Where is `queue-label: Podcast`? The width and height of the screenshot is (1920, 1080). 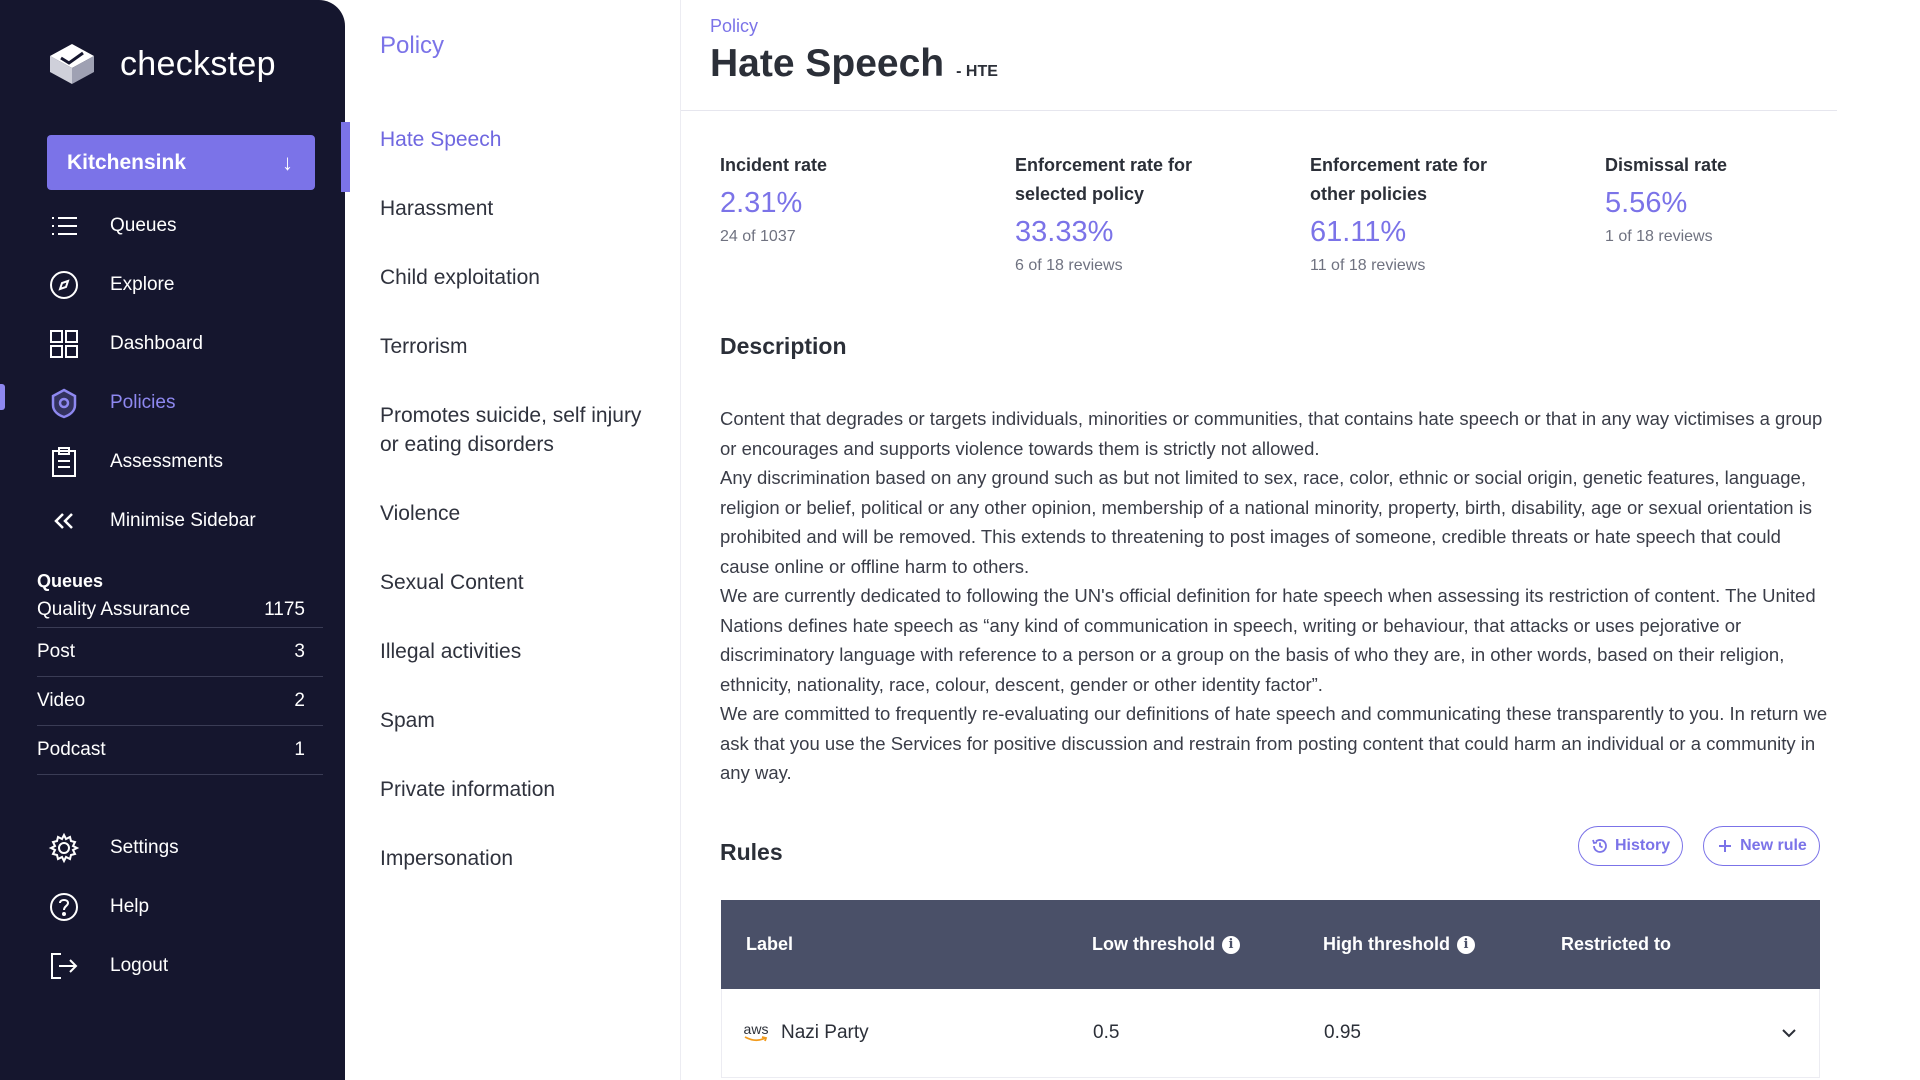 queue-label: Podcast is located at coordinates (71, 749).